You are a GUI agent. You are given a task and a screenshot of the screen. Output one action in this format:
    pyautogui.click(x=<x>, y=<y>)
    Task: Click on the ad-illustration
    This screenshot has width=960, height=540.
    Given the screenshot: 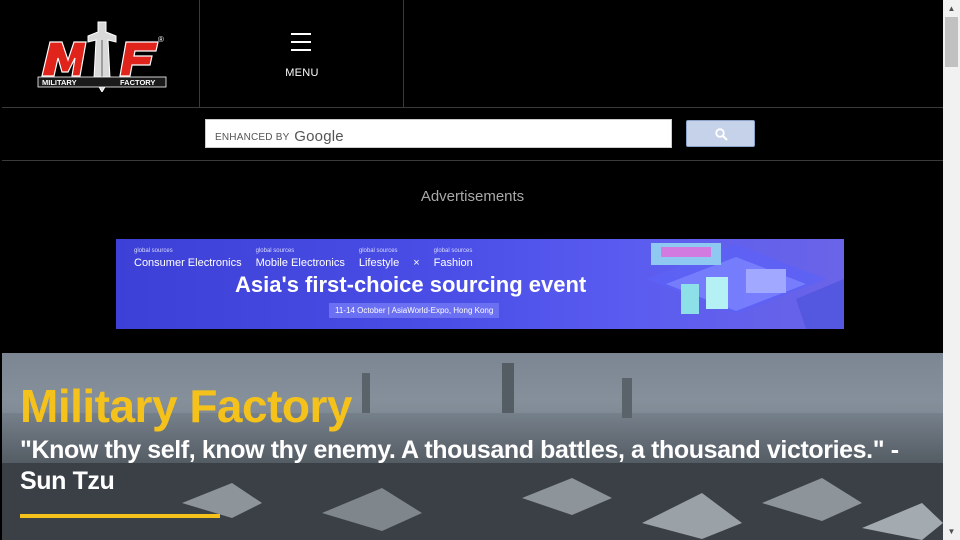 What is the action you would take?
    pyautogui.click(x=745, y=286)
    